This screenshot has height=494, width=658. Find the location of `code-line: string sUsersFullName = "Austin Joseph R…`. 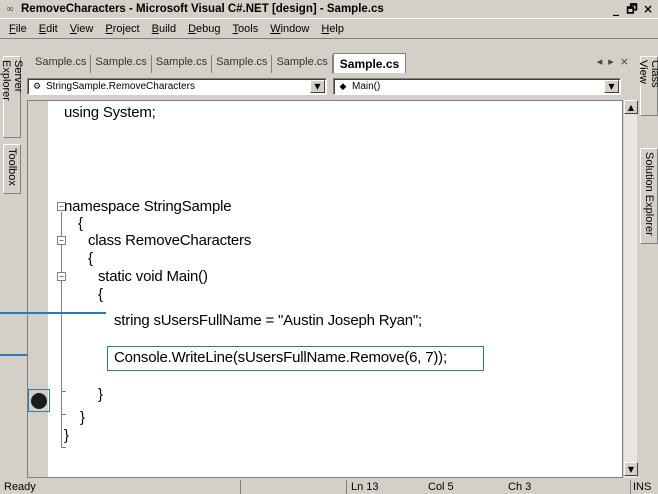

code-line: string sUsersFullName = "Austin Joseph R… is located at coordinates (268, 320).